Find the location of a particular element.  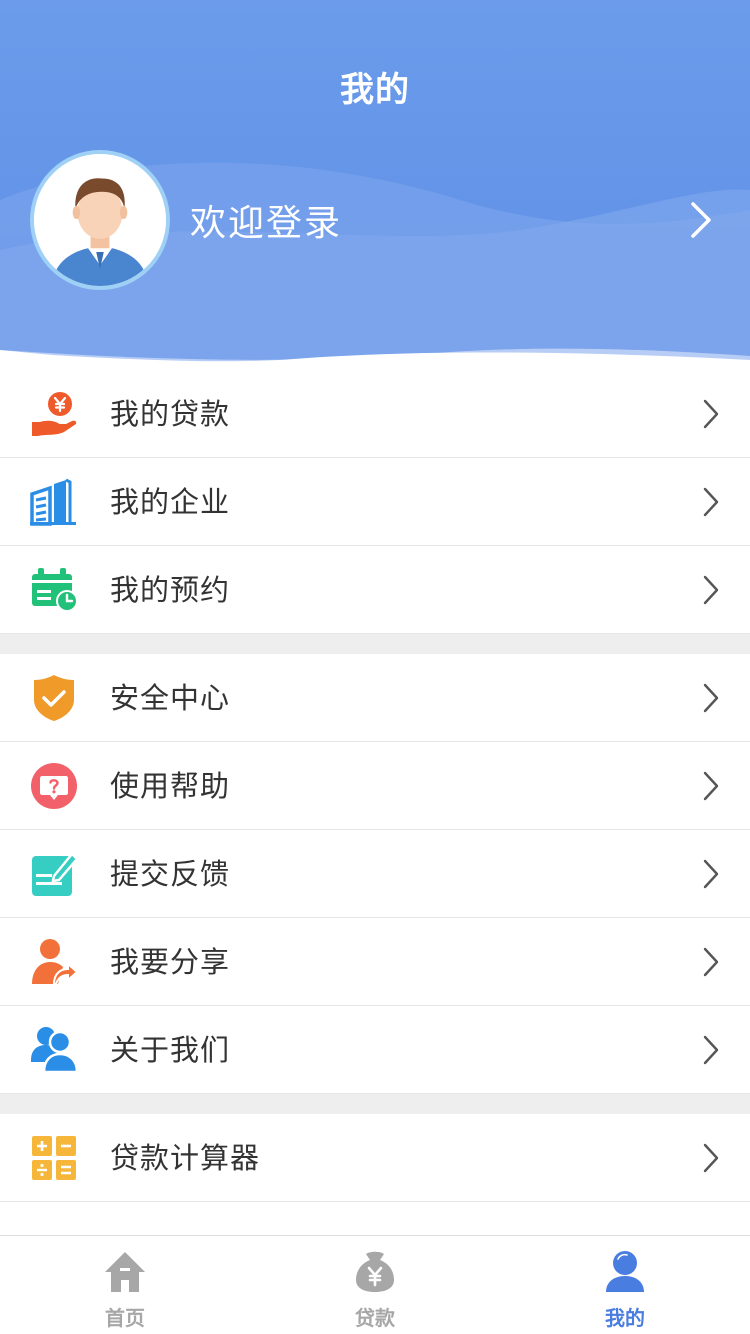

menu-item-feedback: 提交反馈 is located at coordinates (375, 874).